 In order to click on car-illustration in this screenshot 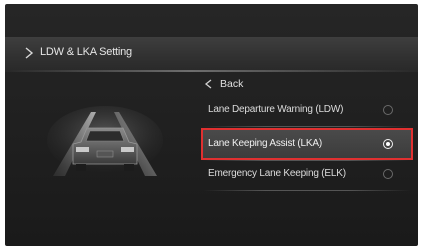, I will do `click(105, 143)`.